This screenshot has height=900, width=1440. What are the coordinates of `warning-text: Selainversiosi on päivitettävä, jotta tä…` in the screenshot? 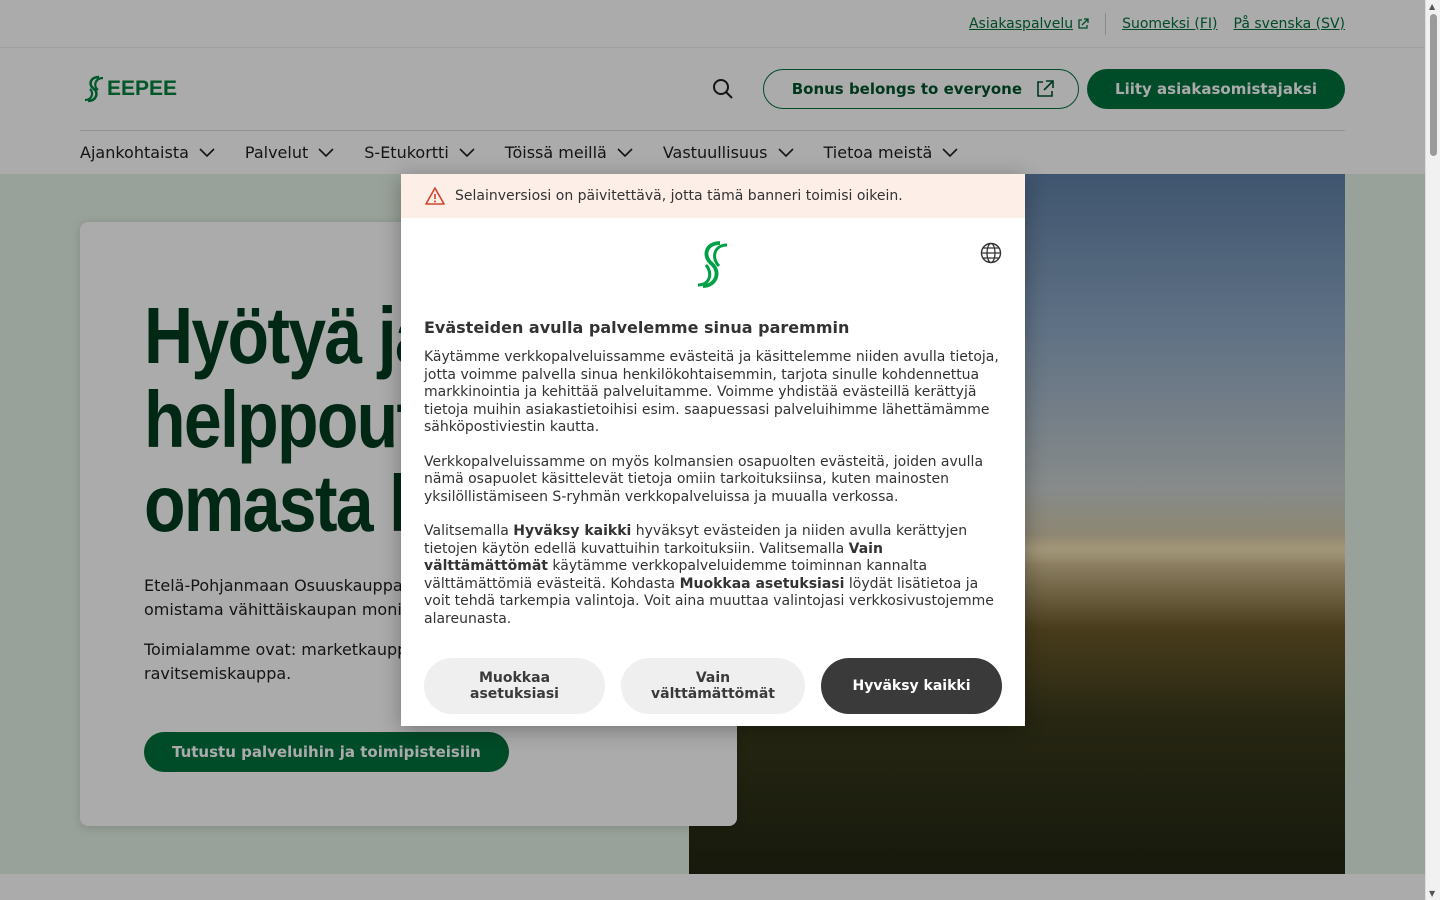 It's located at (679, 196).